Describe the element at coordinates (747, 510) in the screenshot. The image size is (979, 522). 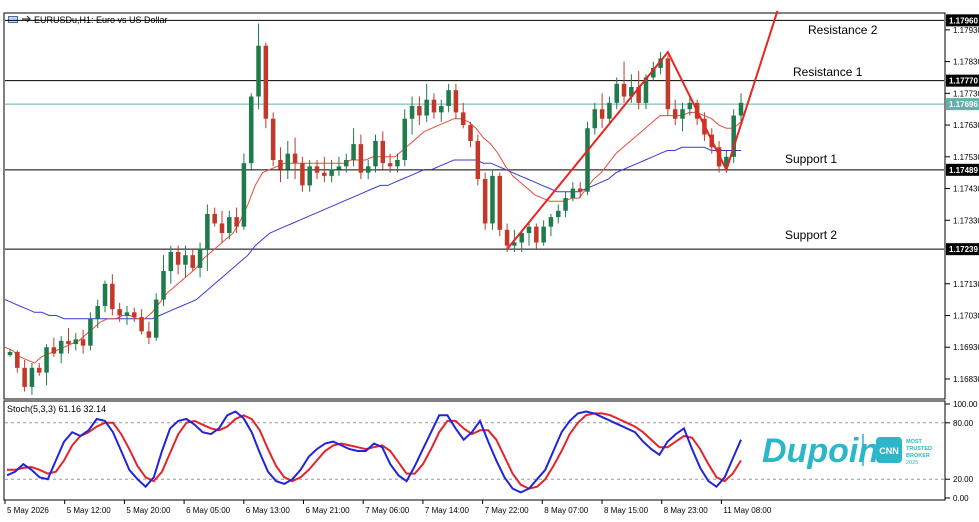
I see `time-label: 11 May 08:00` at that location.